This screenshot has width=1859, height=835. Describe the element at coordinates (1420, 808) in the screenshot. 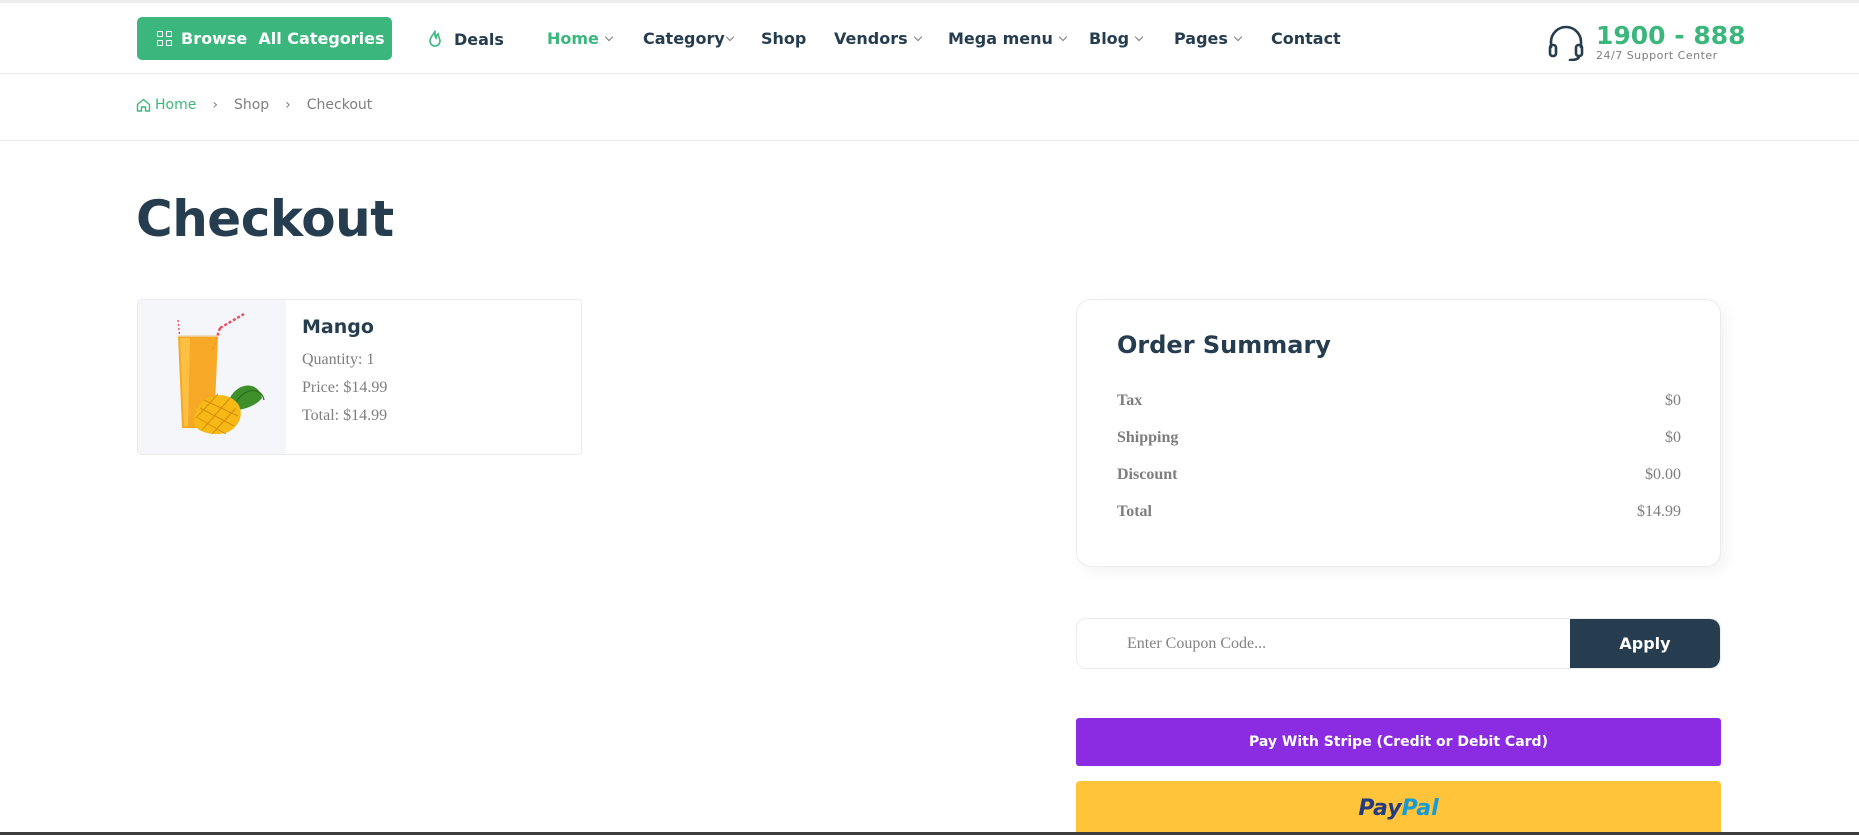

I see `paypal-logo-pal: Pal` at that location.